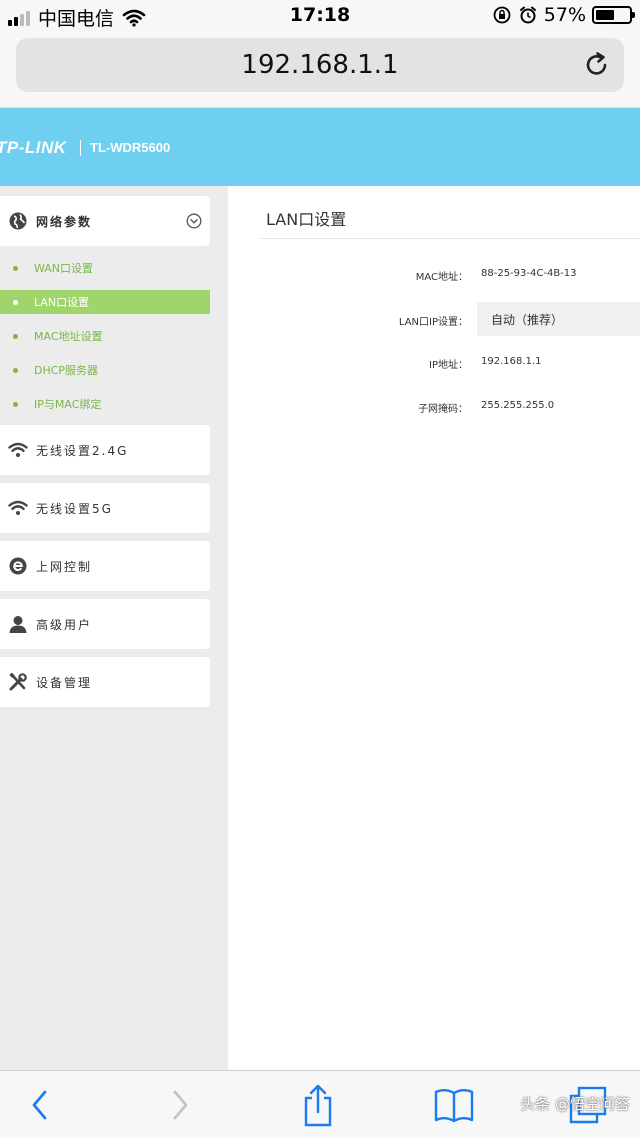 The height and width of the screenshot is (1138, 640). I want to click on ip-value: 192.168.1.1, so click(511, 361).